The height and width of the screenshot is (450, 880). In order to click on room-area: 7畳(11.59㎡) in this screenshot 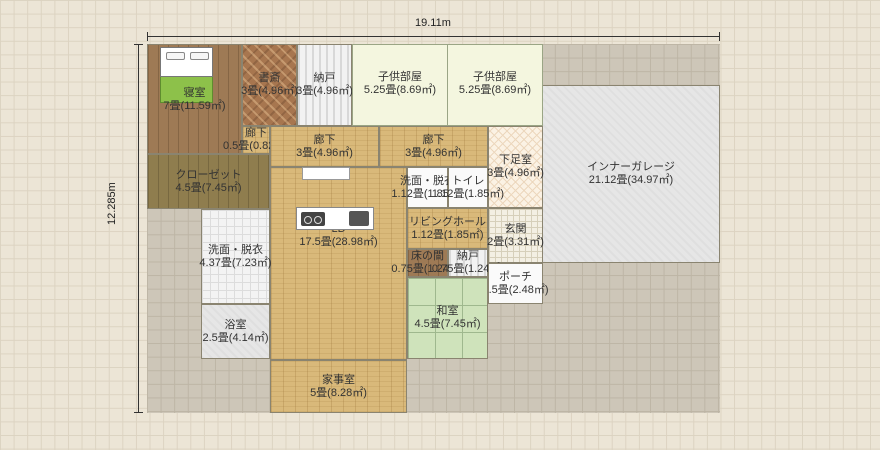, I will do `click(194, 106)`.